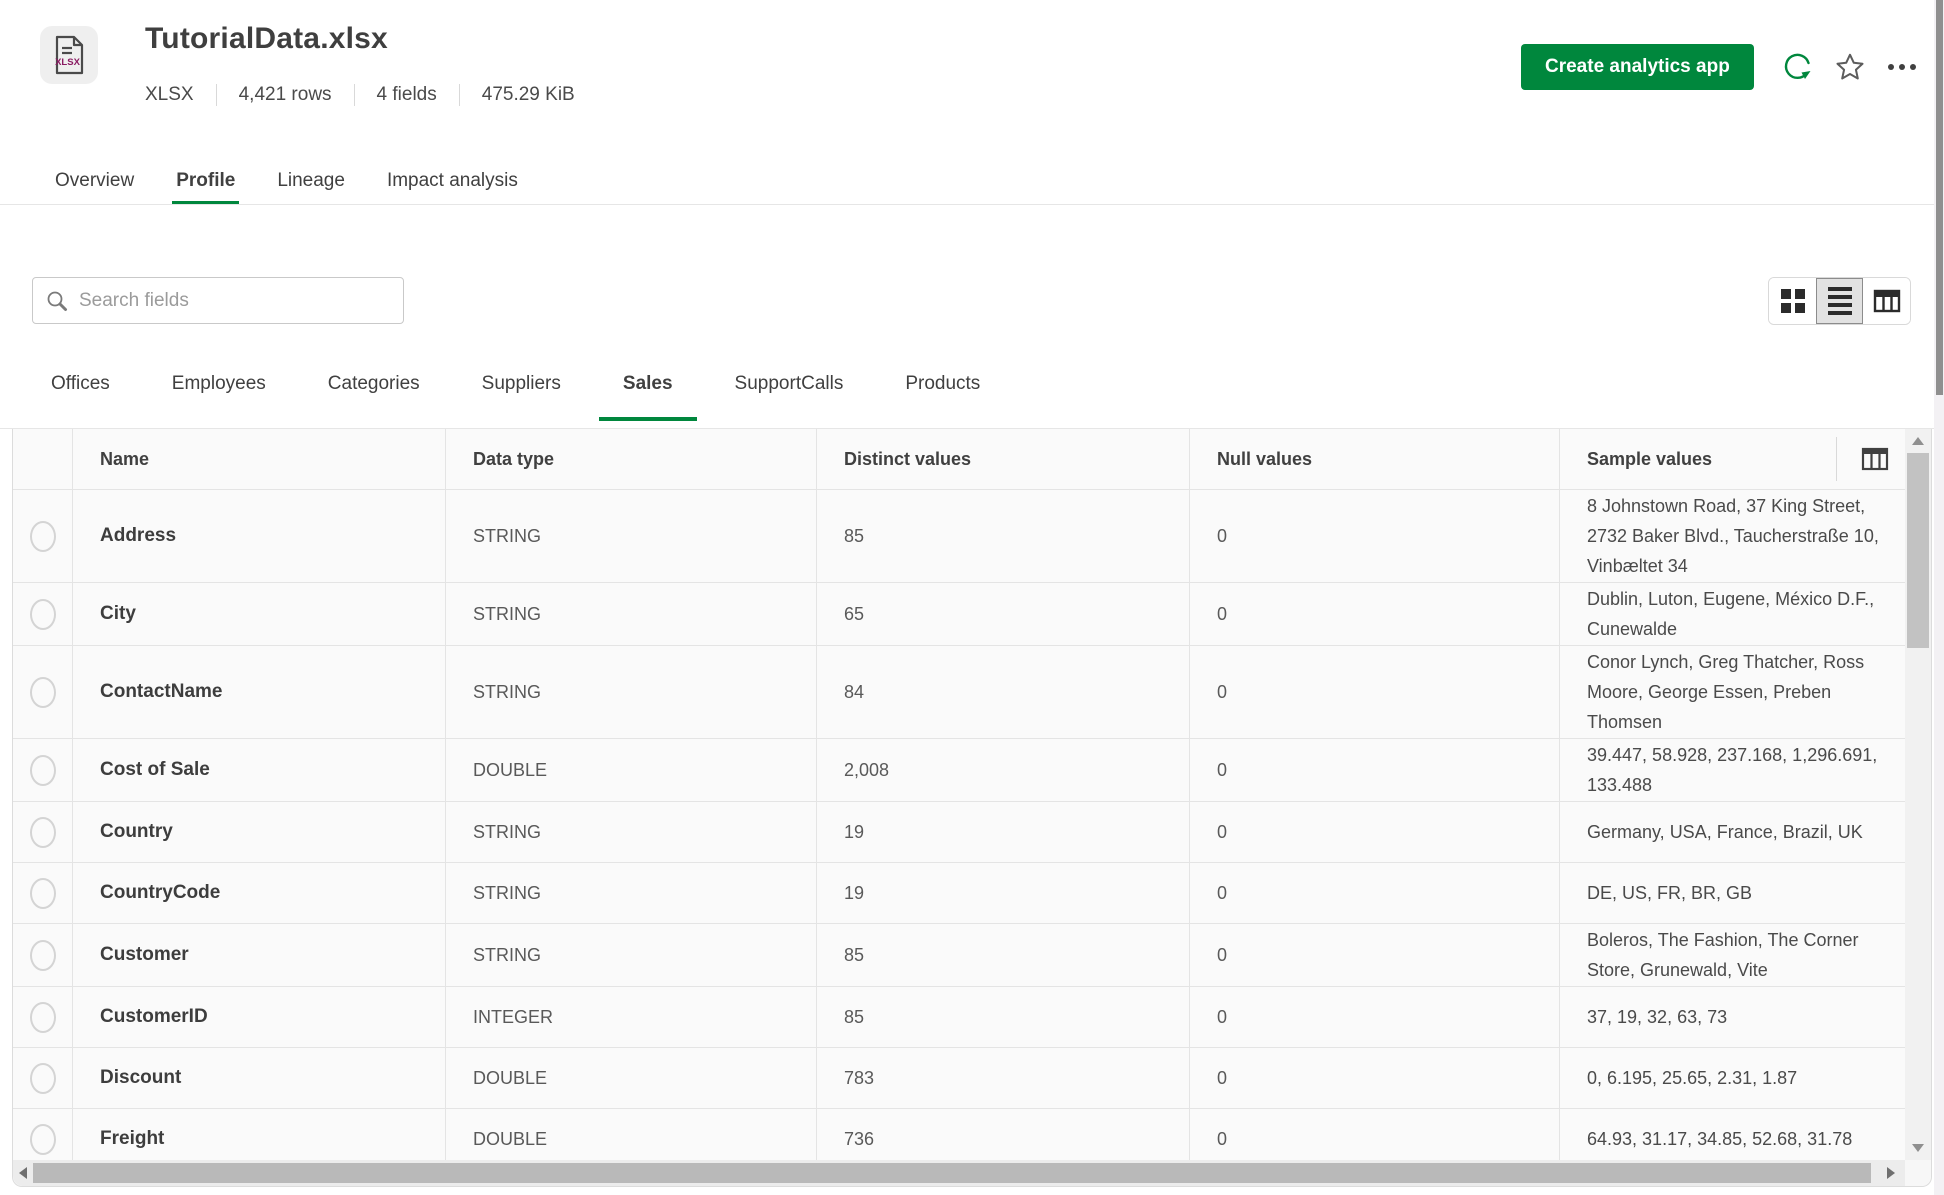 This screenshot has width=1944, height=1195. What do you see at coordinates (374, 396) in the screenshot?
I see `dataset-tab-categories: Categories` at bounding box center [374, 396].